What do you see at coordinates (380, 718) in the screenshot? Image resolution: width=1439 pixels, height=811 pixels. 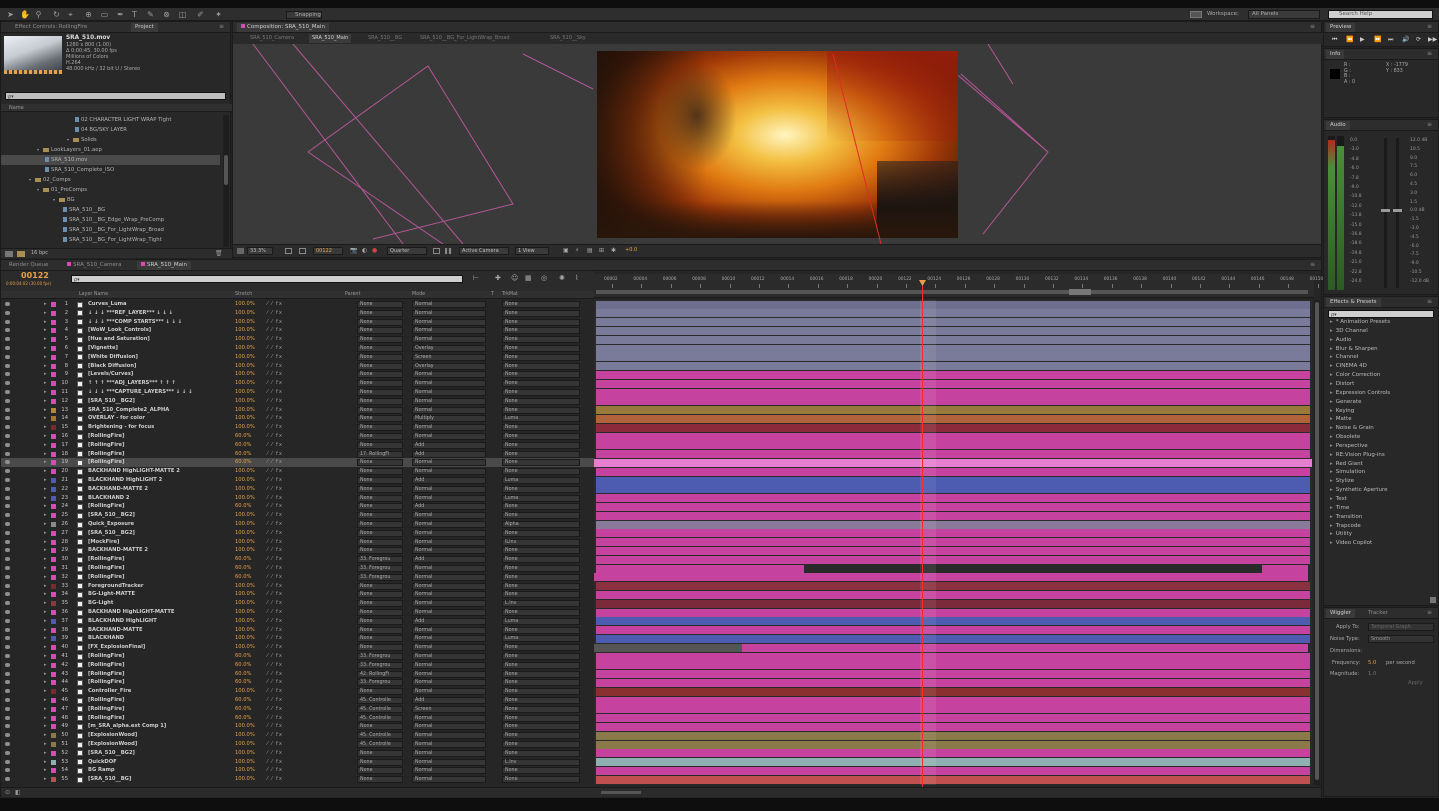 I see `parent-dropdown: 45. Controlle` at bounding box center [380, 718].